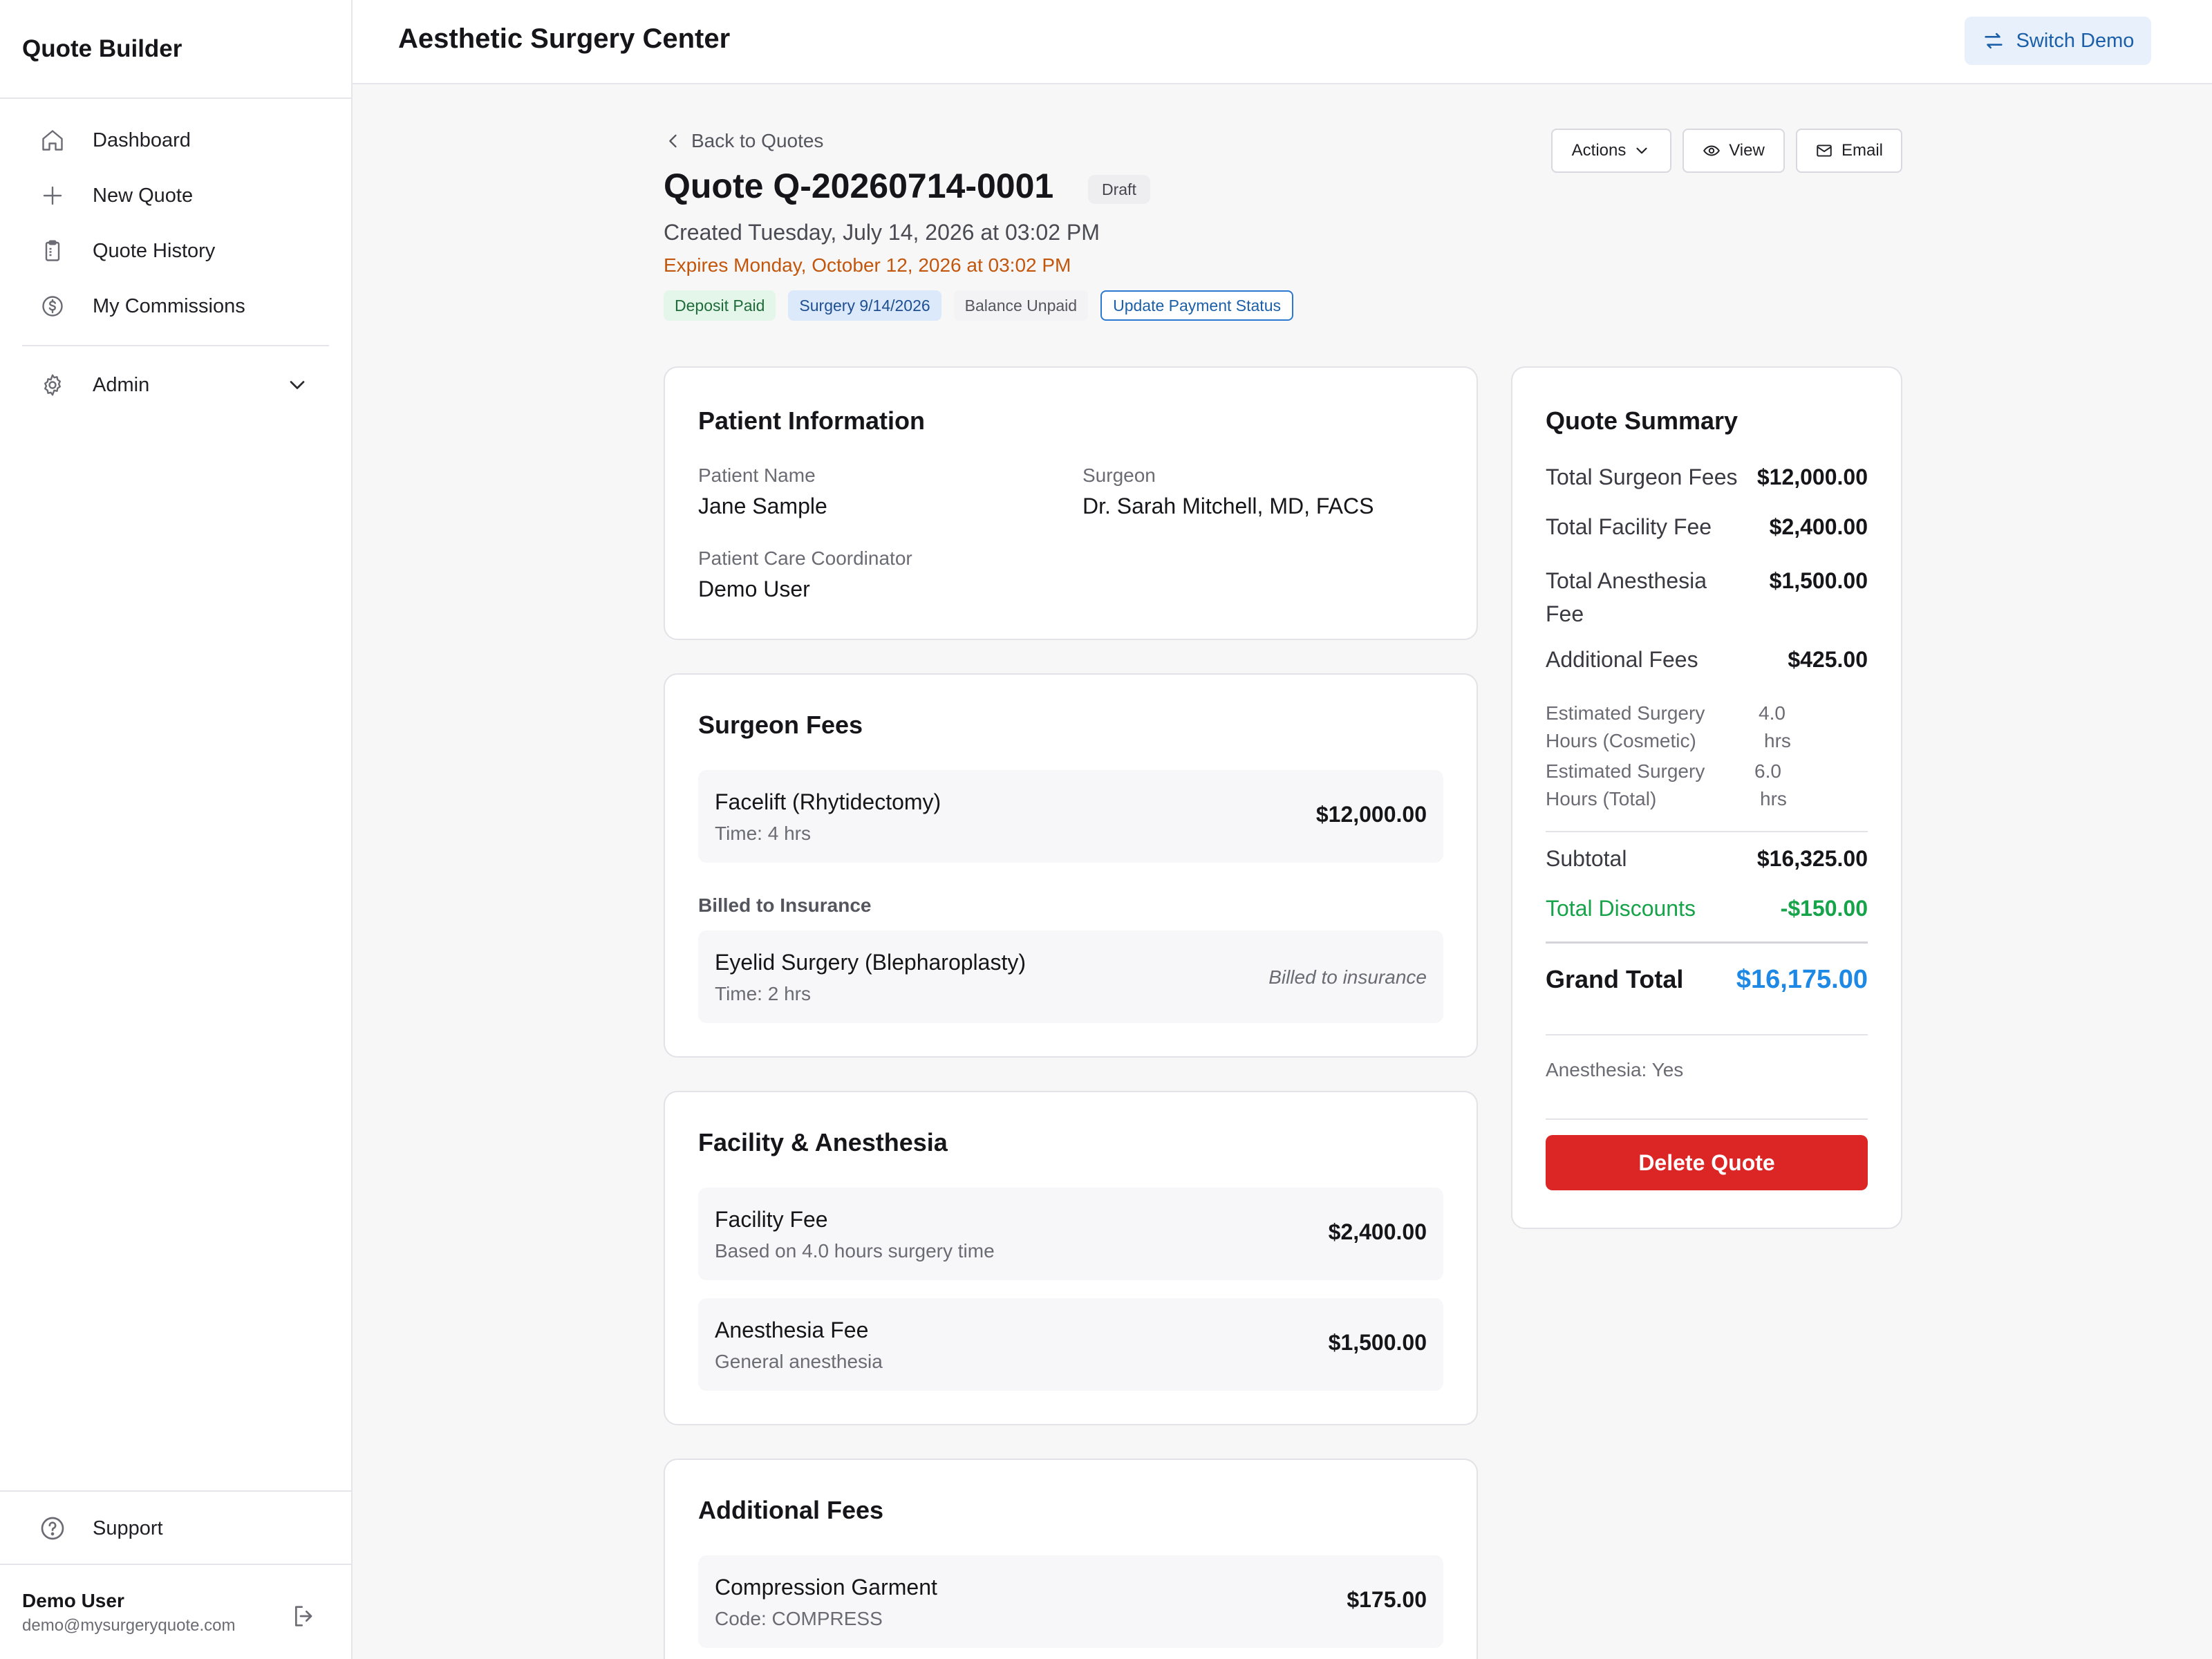 This screenshot has height=1659, width=2212. What do you see at coordinates (1387, 1600) in the screenshot?
I see `fee-amount: $175.00` at bounding box center [1387, 1600].